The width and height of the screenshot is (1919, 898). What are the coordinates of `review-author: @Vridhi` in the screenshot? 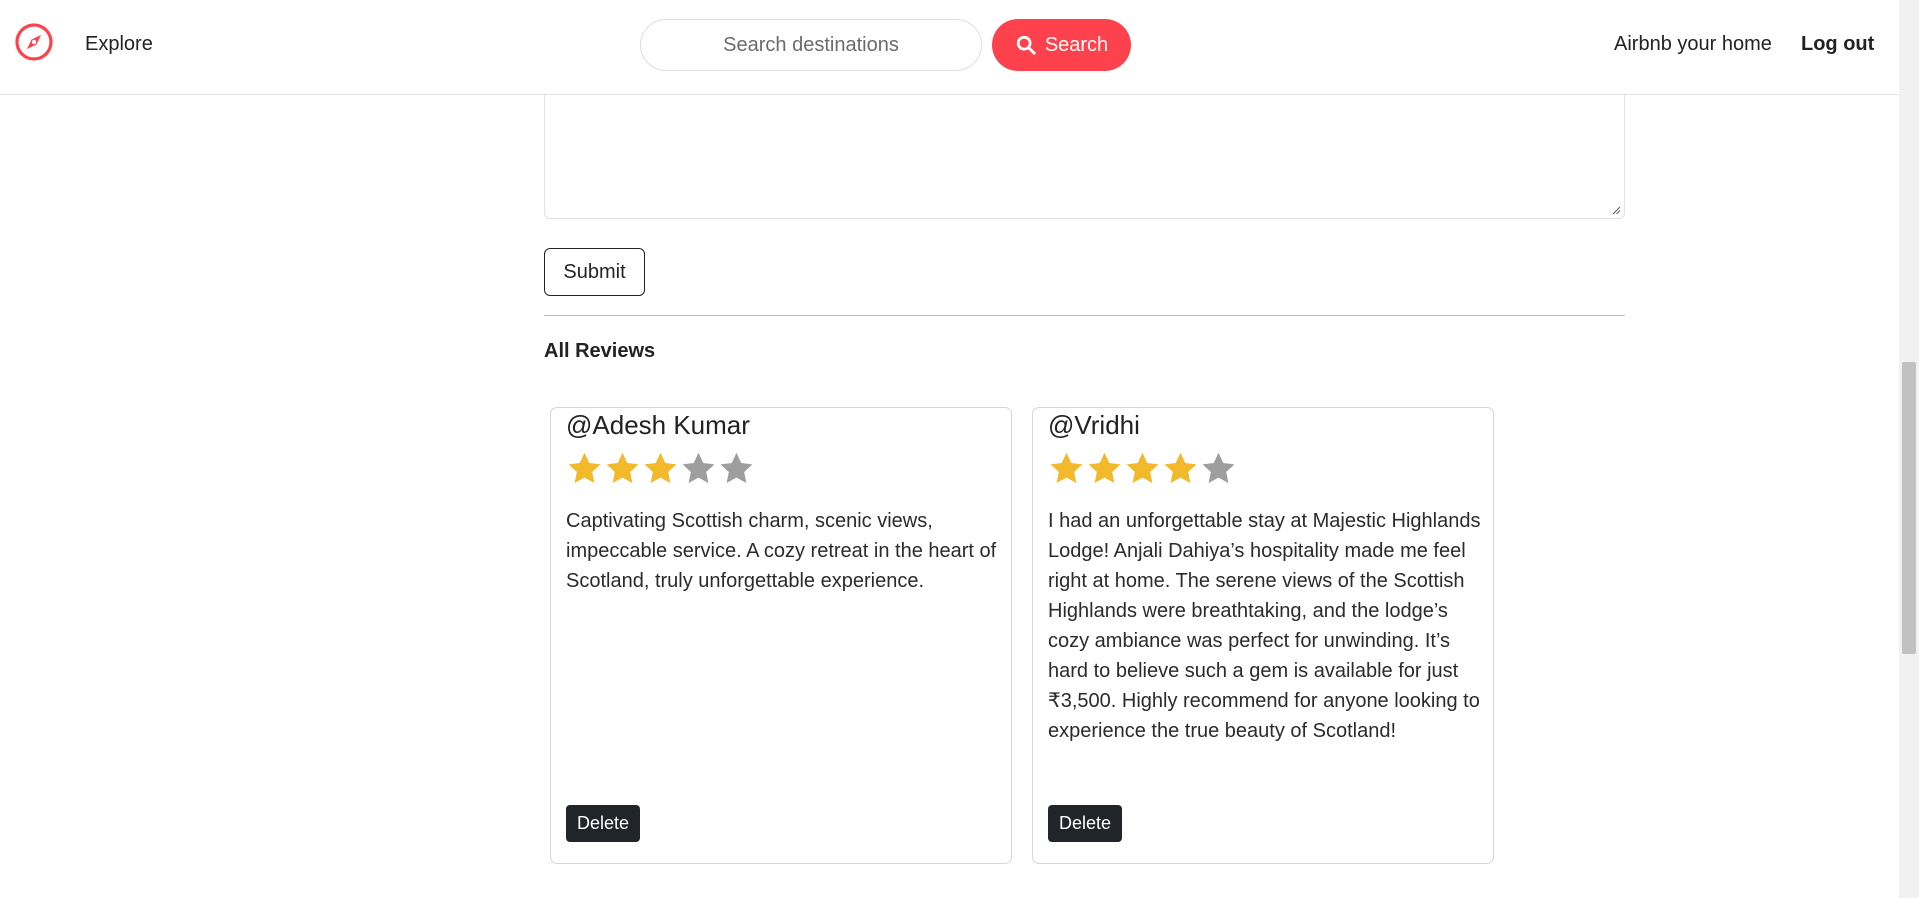 It's located at (1094, 425).